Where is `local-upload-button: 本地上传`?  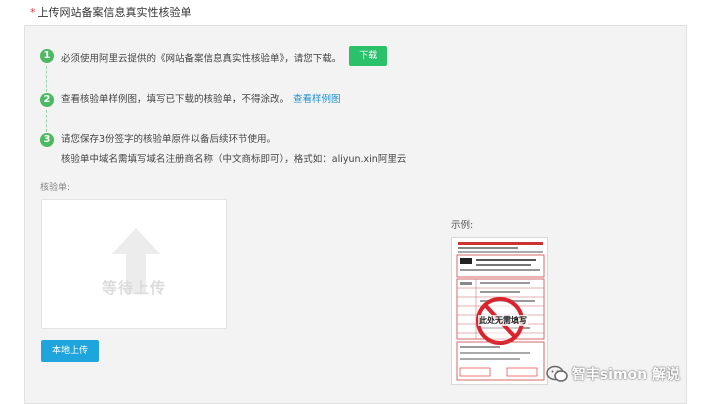
local-upload-button: 本地上传 is located at coordinates (70, 351).